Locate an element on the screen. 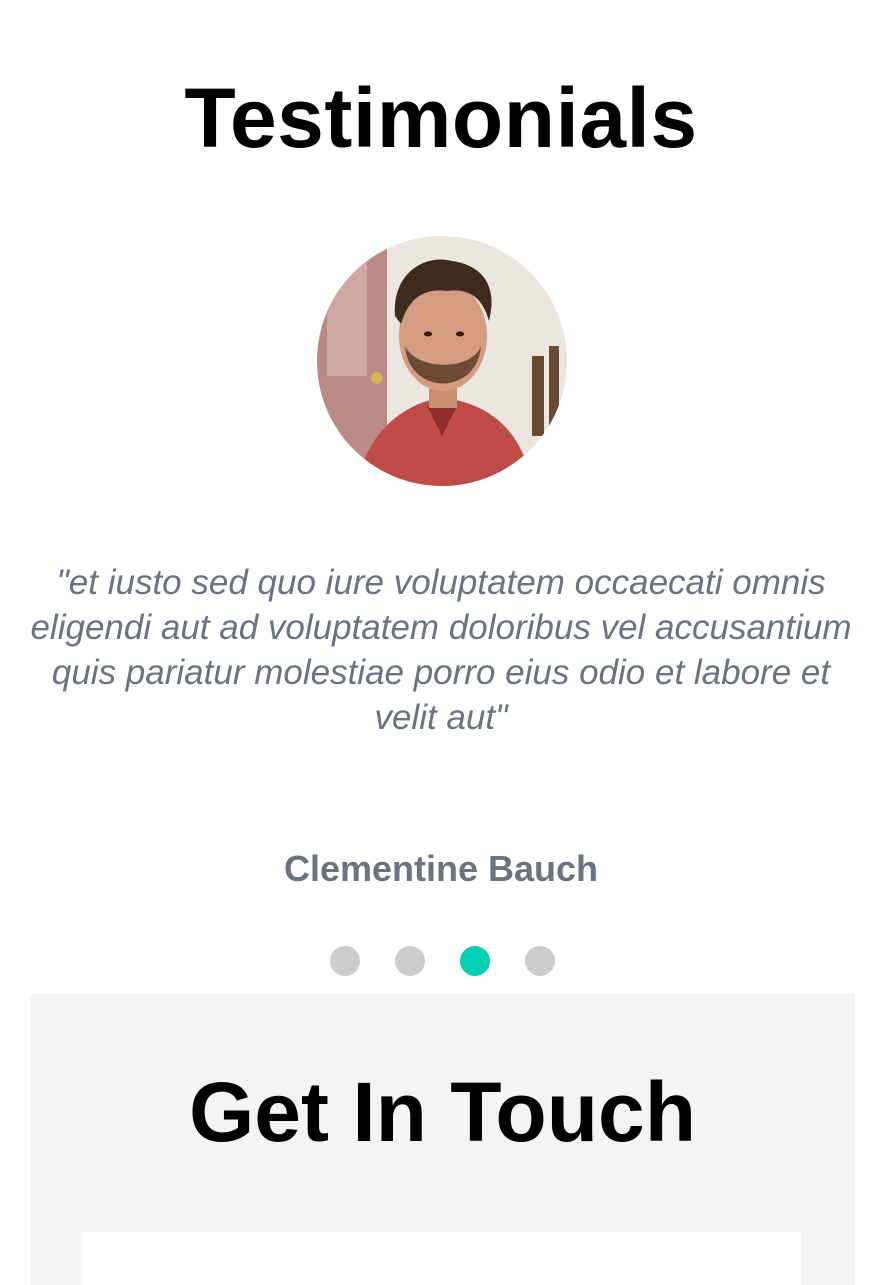 Image resolution: width=882 pixels, height=1285 pixels. testimonials-title: Testimonials is located at coordinates (441, 118).